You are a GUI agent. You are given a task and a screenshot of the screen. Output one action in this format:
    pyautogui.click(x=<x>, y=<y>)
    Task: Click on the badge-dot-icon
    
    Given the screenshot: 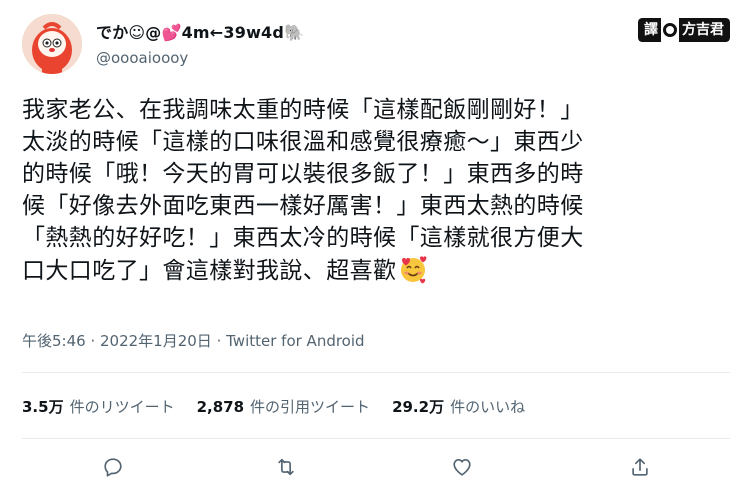 What is the action you would take?
    pyautogui.click(x=670, y=30)
    